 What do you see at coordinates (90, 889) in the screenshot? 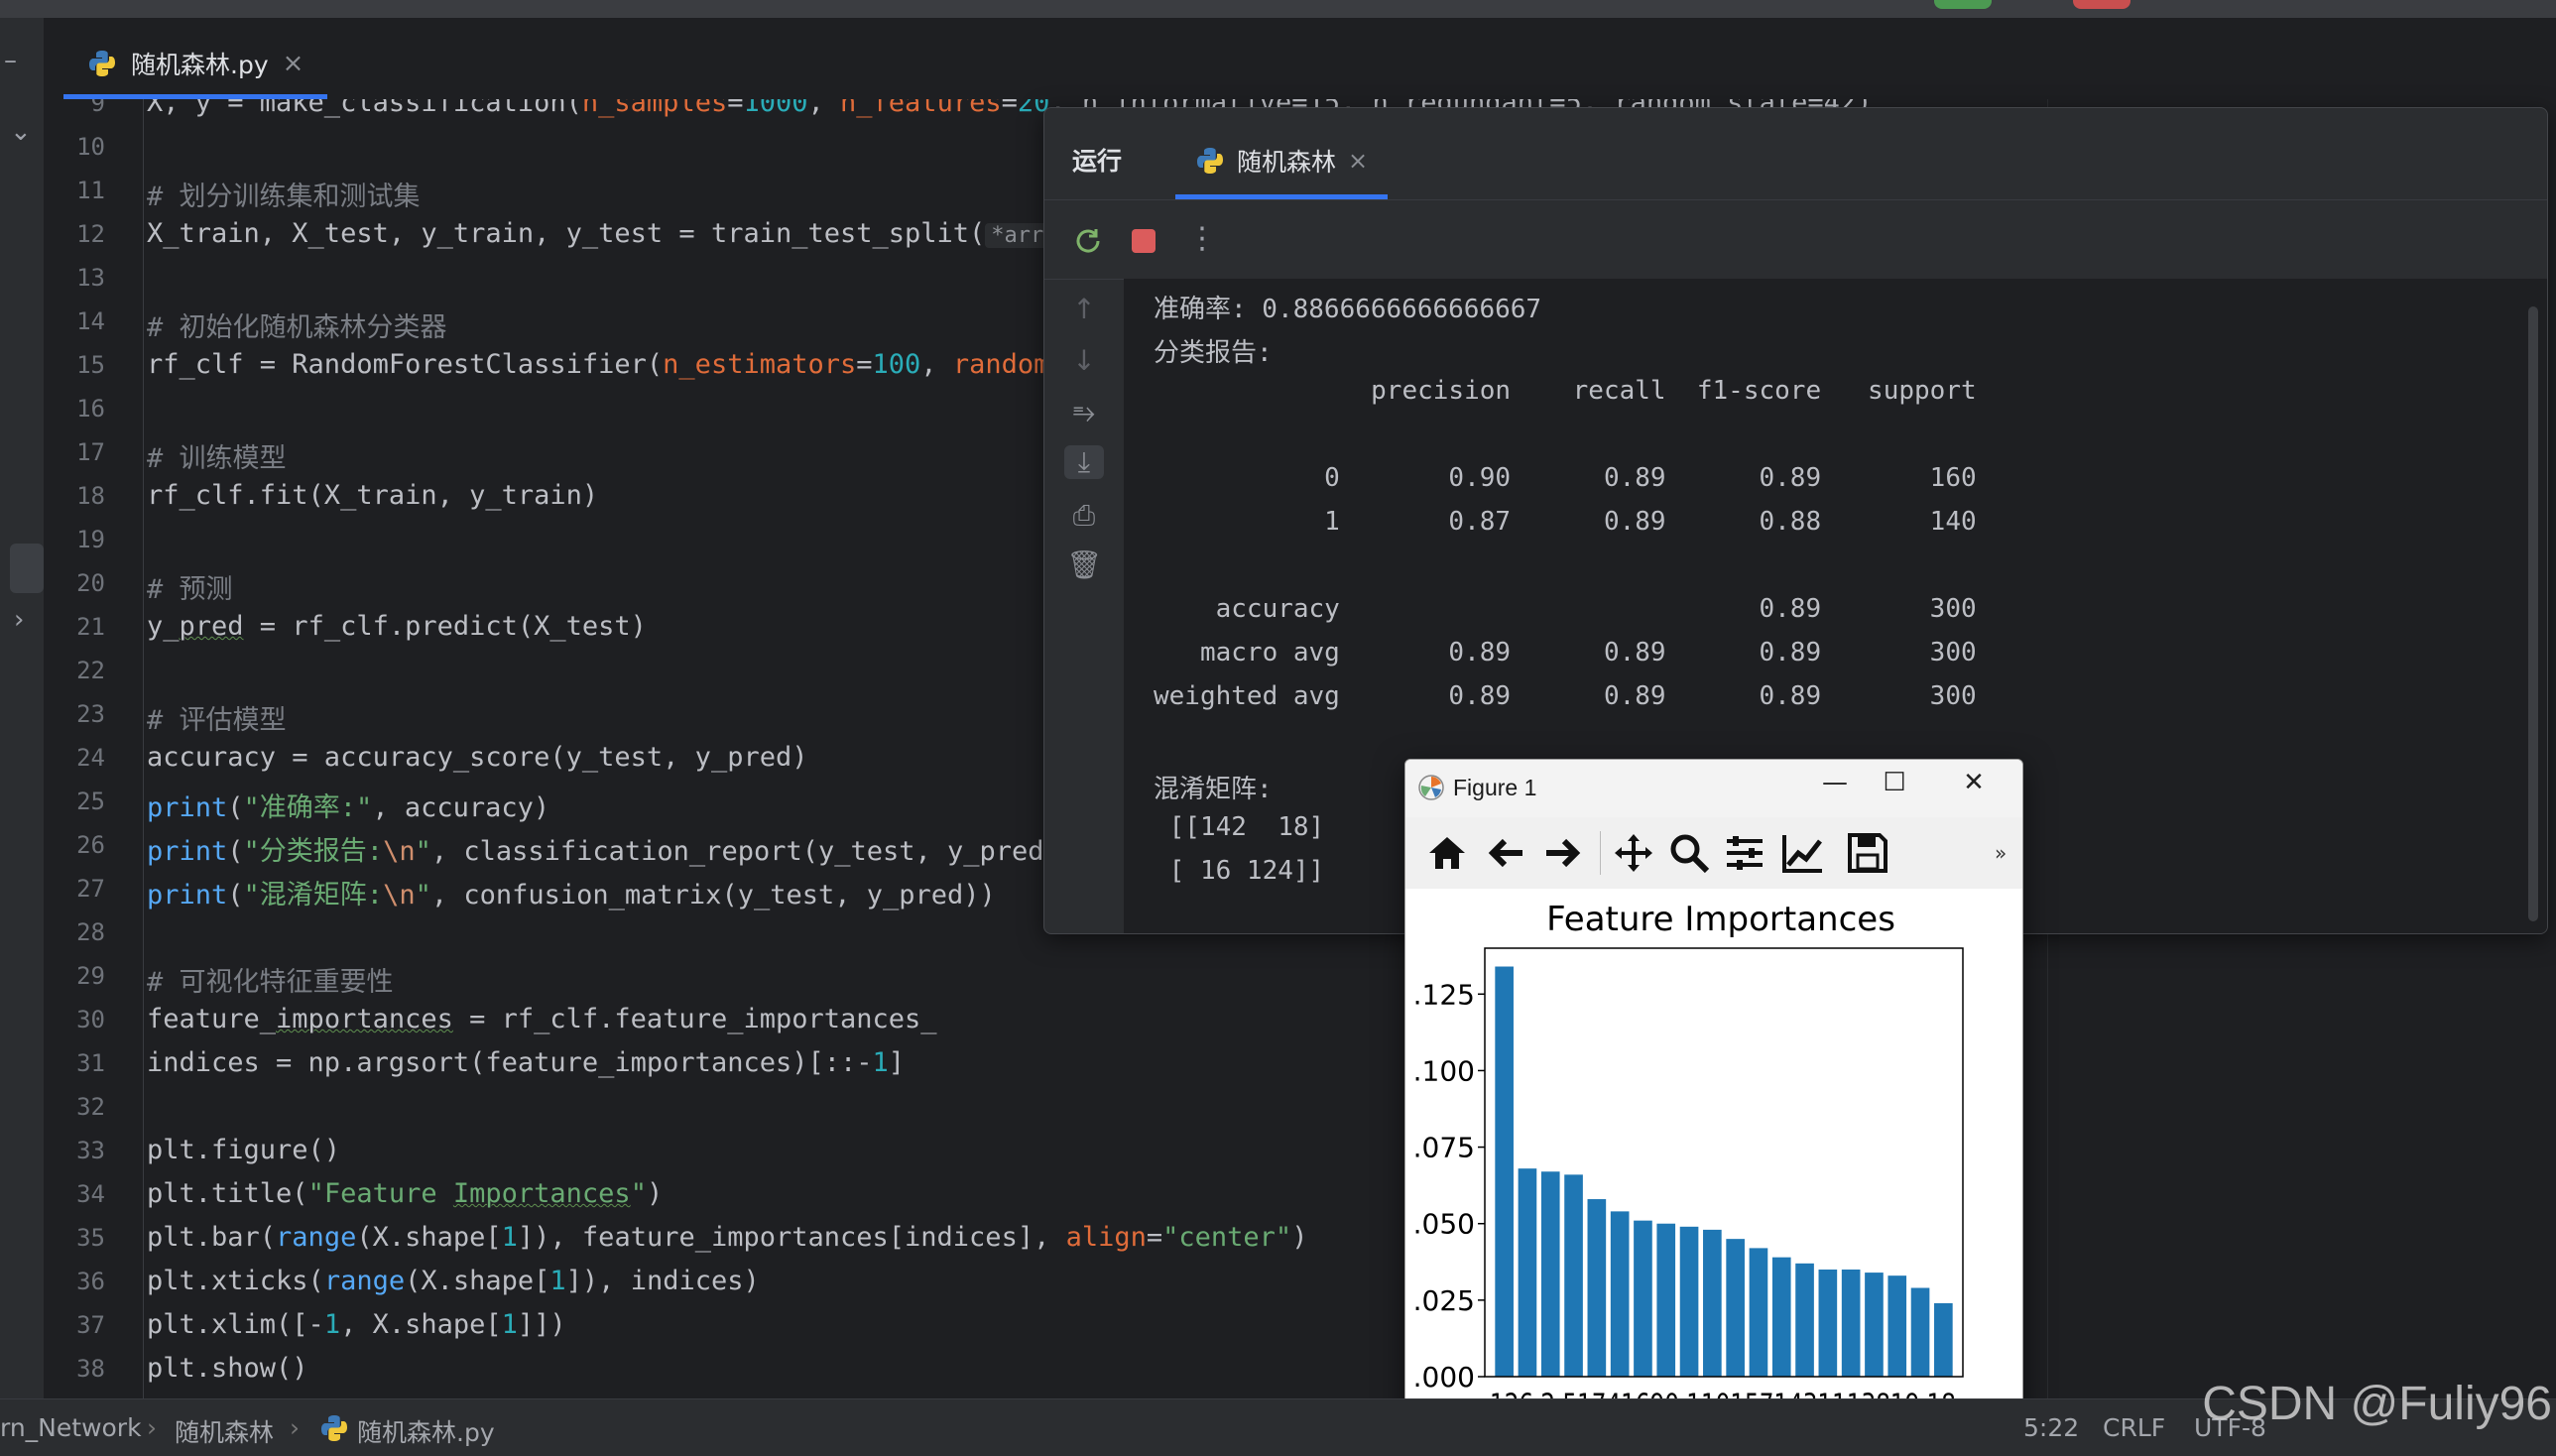
I see `line-number: 27` at bounding box center [90, 889].